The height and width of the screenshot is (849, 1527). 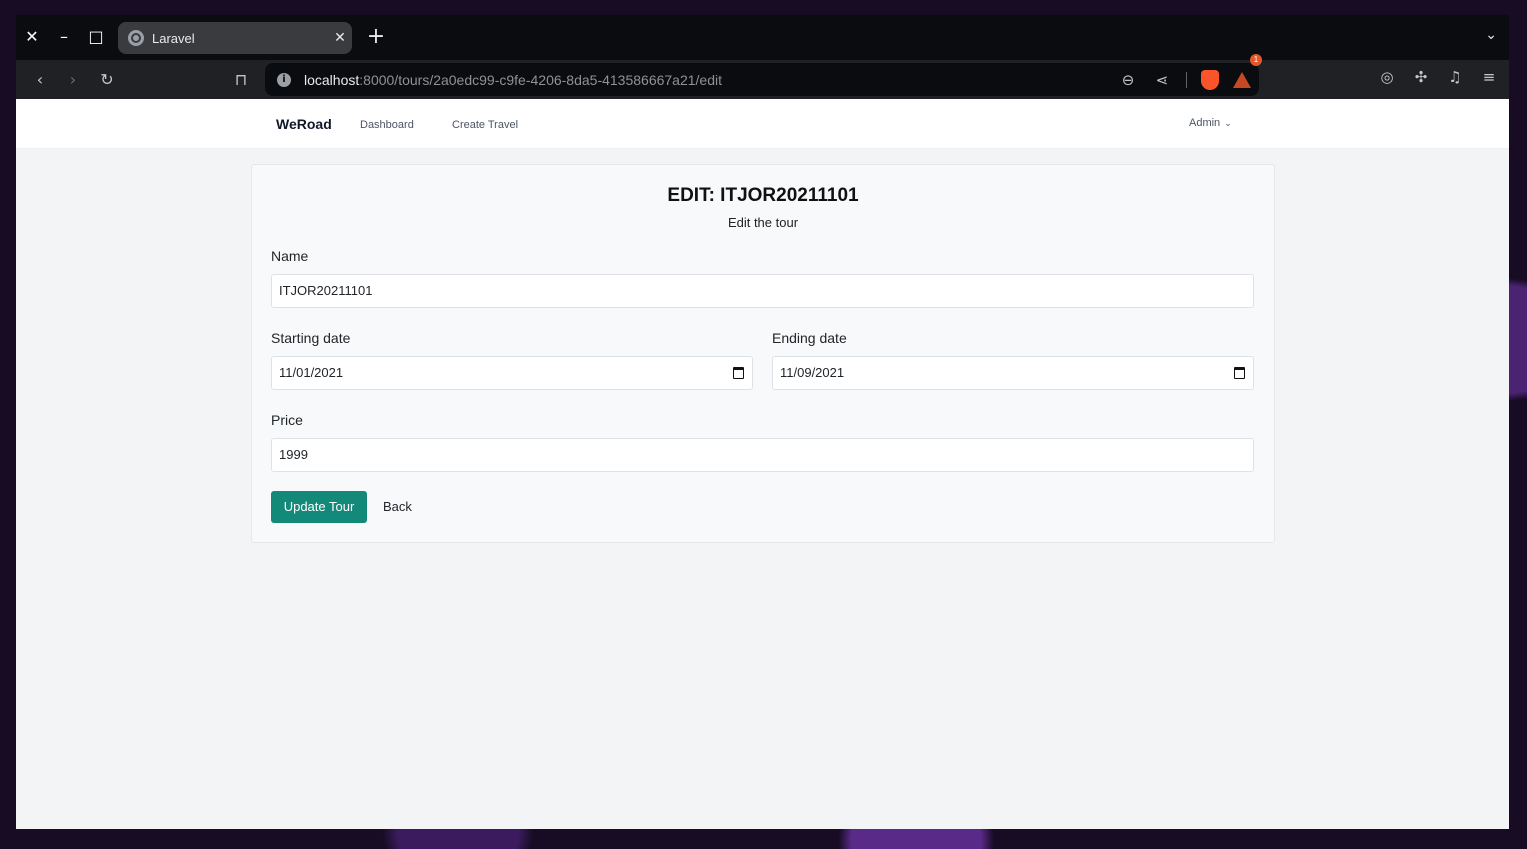 What do you see at coordinates (32, 37) in the screenshot?
I see `close-window-icon: ✕` at bounding box center [32, 37].